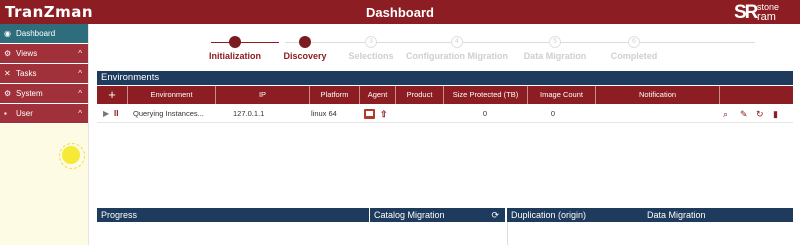 The width and height of the screenshot is (800, 245). I want to click on step-number: 5, so click(555, 41).